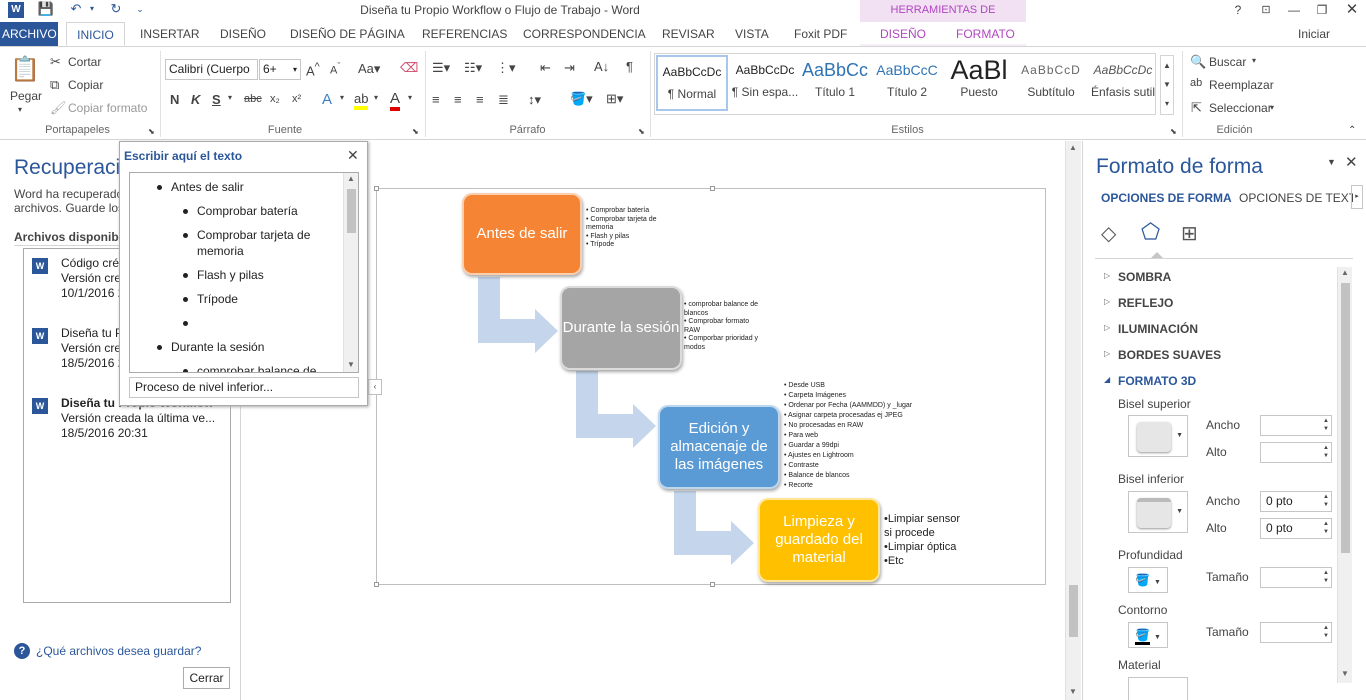 The width and height of the screenshot is (1366, 700). Describe the element at coordinates (1331, 162) in the screenshot. I see `pane-options-dropdown-icon: ▼` at that location.